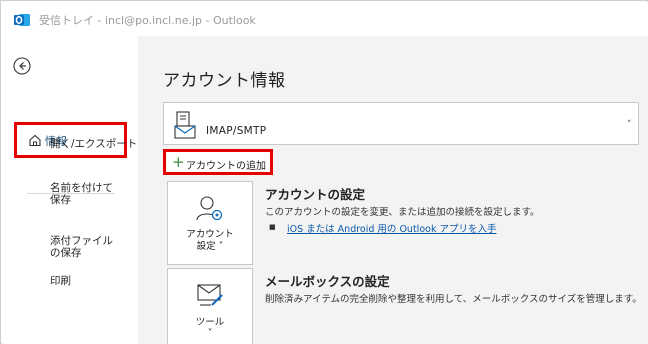 The width and height of the screenshot is (648, 344). Describe the element at coordinates (209, 208) in the screenshot. I see `account-settings-icon` at that location.